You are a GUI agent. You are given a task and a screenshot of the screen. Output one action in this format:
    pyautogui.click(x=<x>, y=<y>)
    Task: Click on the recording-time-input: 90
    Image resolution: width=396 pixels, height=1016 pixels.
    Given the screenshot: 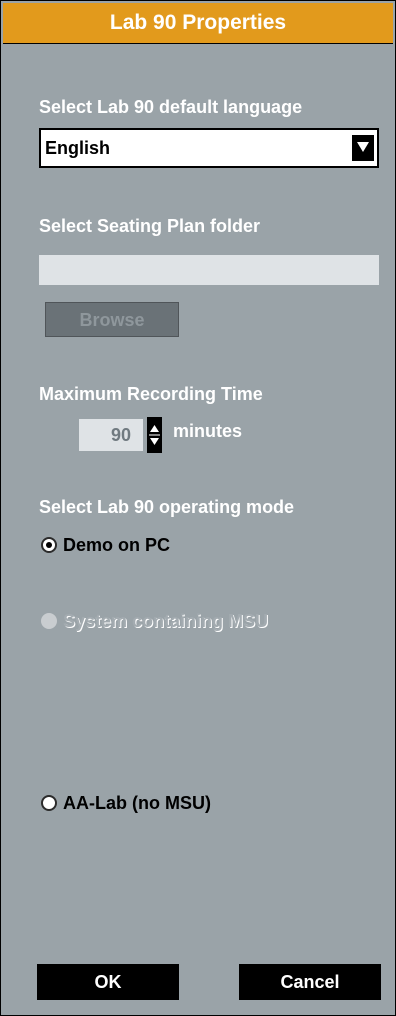 What is the action you would take?
    pyautogui.click(x=111, y=435)
    